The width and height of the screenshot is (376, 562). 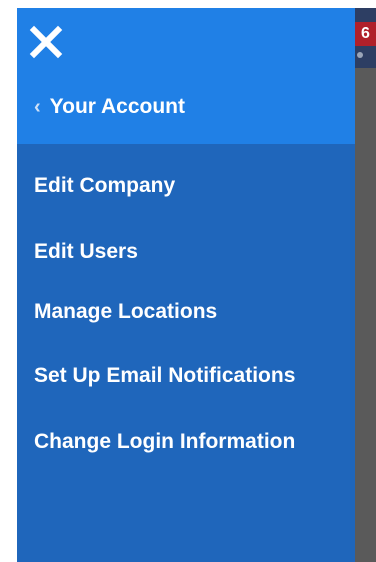 What do you see at coordinates (86, 252) in the screenshot?
I see `menu-item-edit-users: Edit Users` at bounding box center [86, 252].